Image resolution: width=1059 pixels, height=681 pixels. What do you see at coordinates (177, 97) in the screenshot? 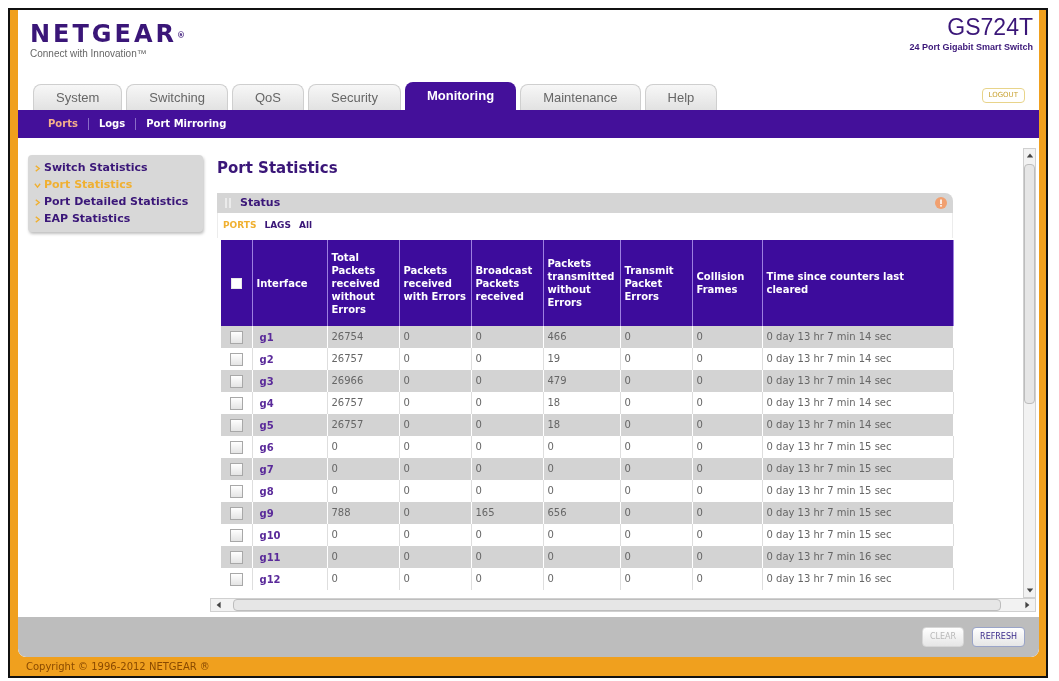
I see `nav-tab: Switching` at bounding box center [177, 97].